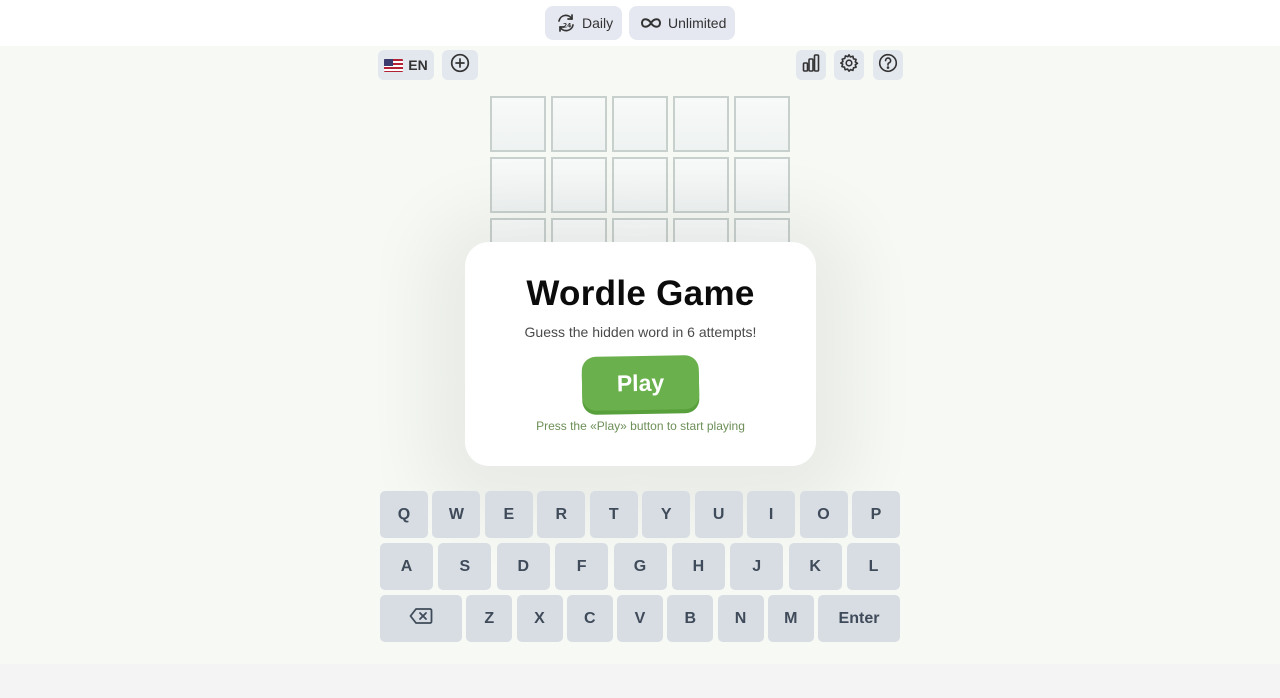  I want to click on key-f: F, so click(582, 566).